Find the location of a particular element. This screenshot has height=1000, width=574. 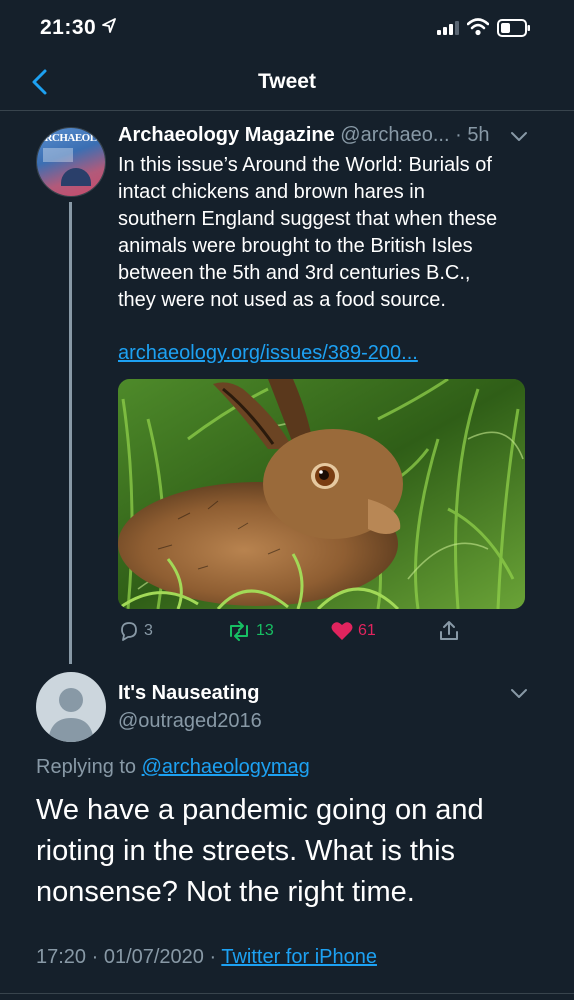

reply-line: rioting in the streets. What is this is located at coordinates (246, 851).